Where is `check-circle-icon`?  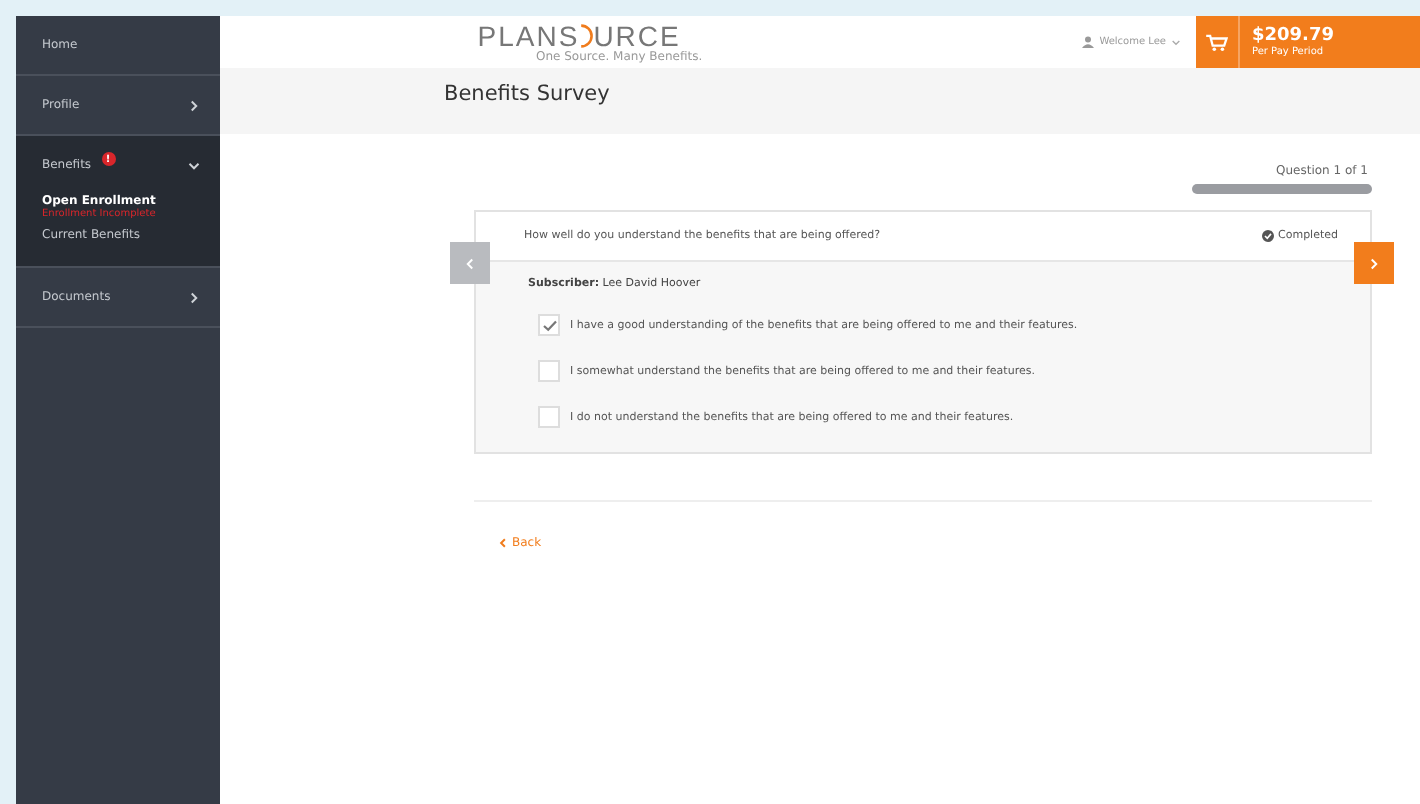
check-circle-icon is located at coordinates (1268, 236).